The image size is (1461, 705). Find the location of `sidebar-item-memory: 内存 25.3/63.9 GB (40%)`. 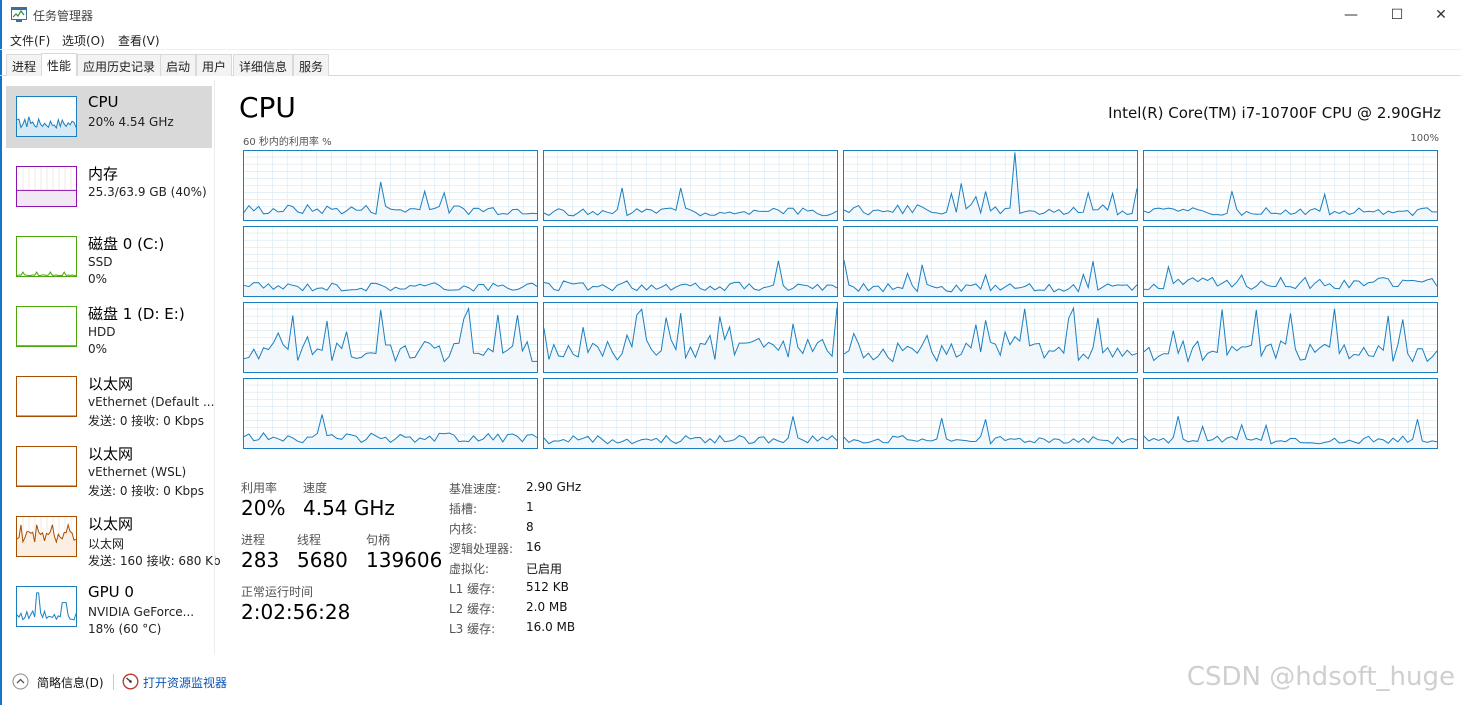

sidebar-item-memory: 内存 25.3/63.9 GB (40%) is located at coordinates (109, 187).